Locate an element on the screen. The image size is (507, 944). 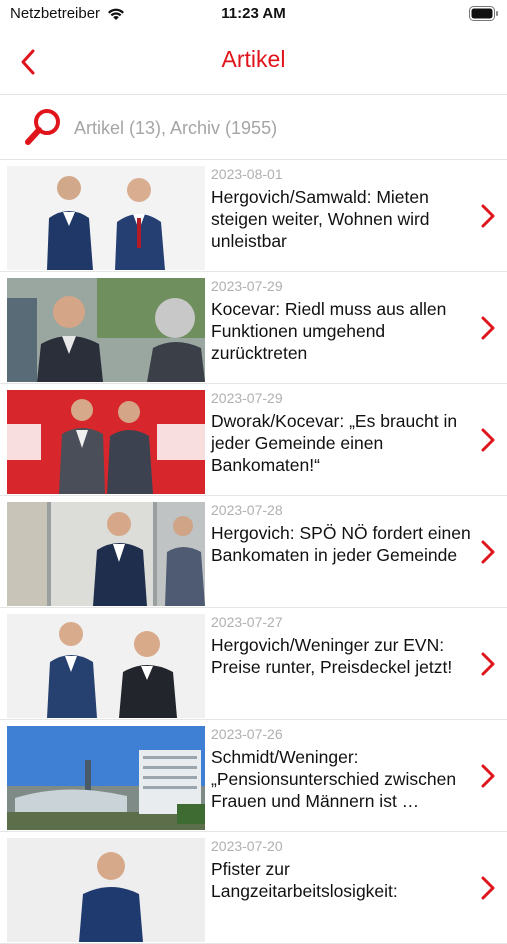
article-date: 2023-07-28 is located at coordinates (247, 510).